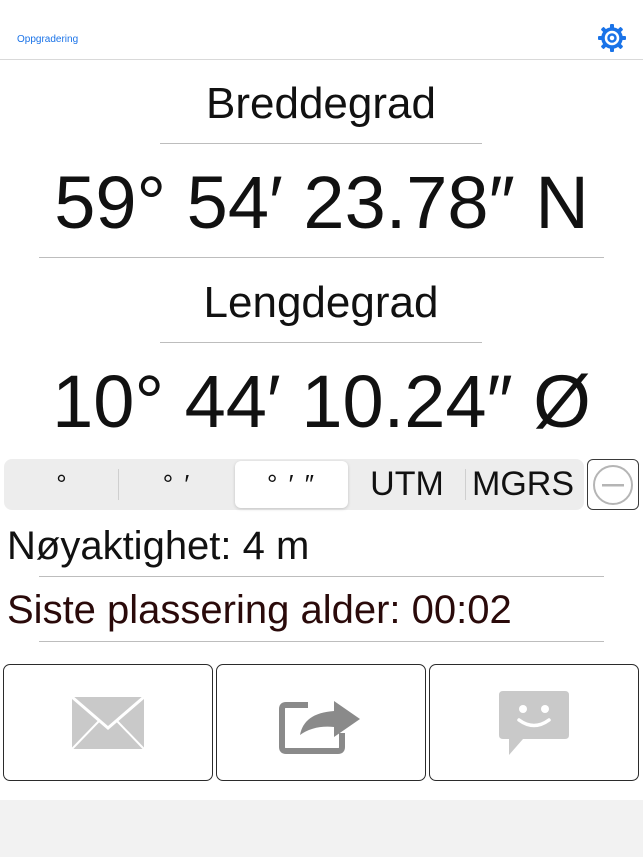 This screenshot has height=857, width=643. Describe the element at coordinates (523, 484) in the screenshot. I see `format-option-mgrs: MGRS` at that location.